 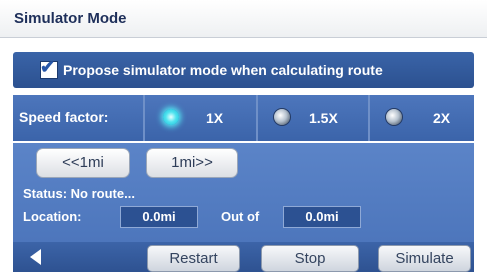 I want to click on speed-option-1-5x: 1.5X, so click(x=313, y=118).